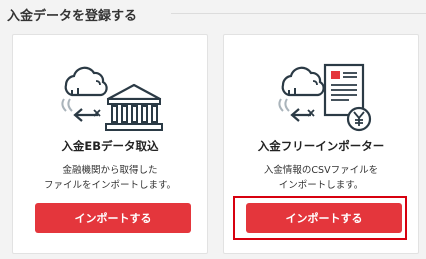 This screenshot has width=426, height=259. What do you see at coordinates (72, 16) in the screenshot?
I see `section-title: 入金データを登録する` at bounding box center [72, 16].